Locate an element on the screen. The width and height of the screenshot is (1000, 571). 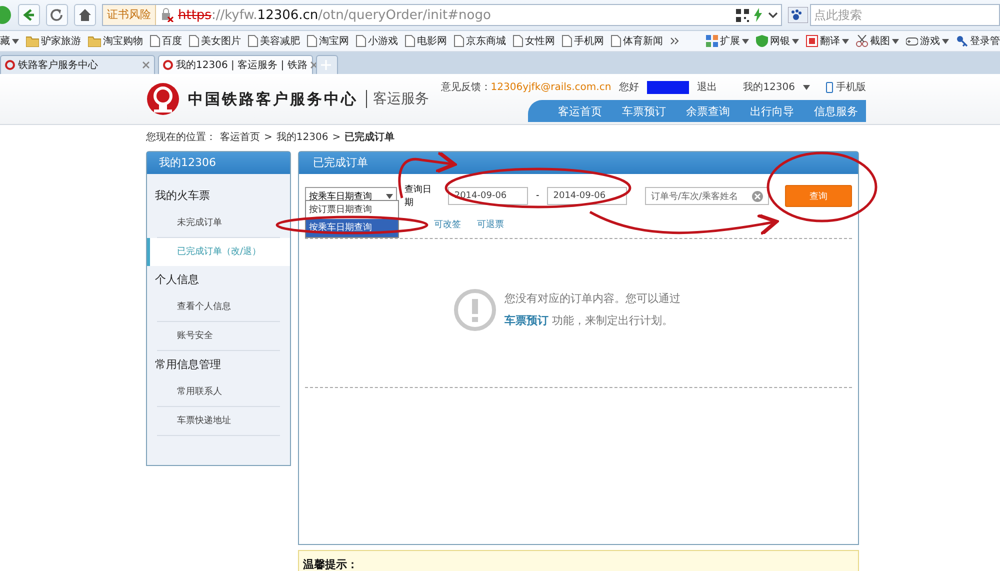
site-name: 中国铁路客户服务中心 is located at coordinates (273, 99).